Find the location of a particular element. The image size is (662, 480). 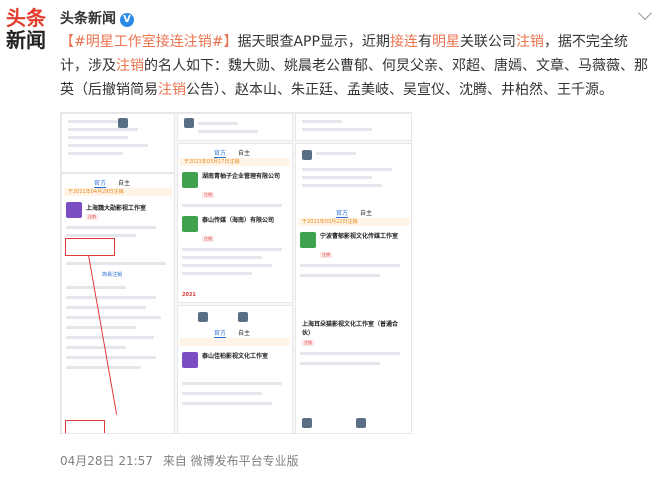

hashtag-link: 【# is located at coordinates (73, 42).